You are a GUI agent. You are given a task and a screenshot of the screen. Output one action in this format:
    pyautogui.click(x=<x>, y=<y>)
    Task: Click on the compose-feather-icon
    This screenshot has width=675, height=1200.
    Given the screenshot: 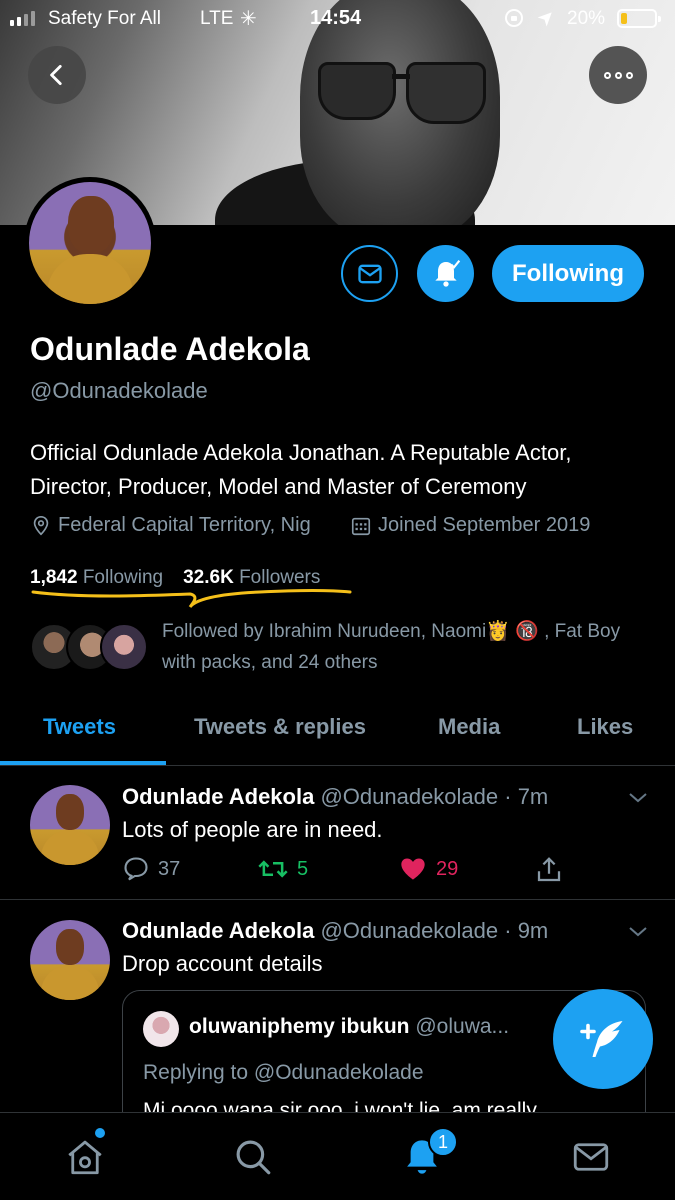 What is the action you would take?
    pyautogui.click(x=601, y=1039)
    